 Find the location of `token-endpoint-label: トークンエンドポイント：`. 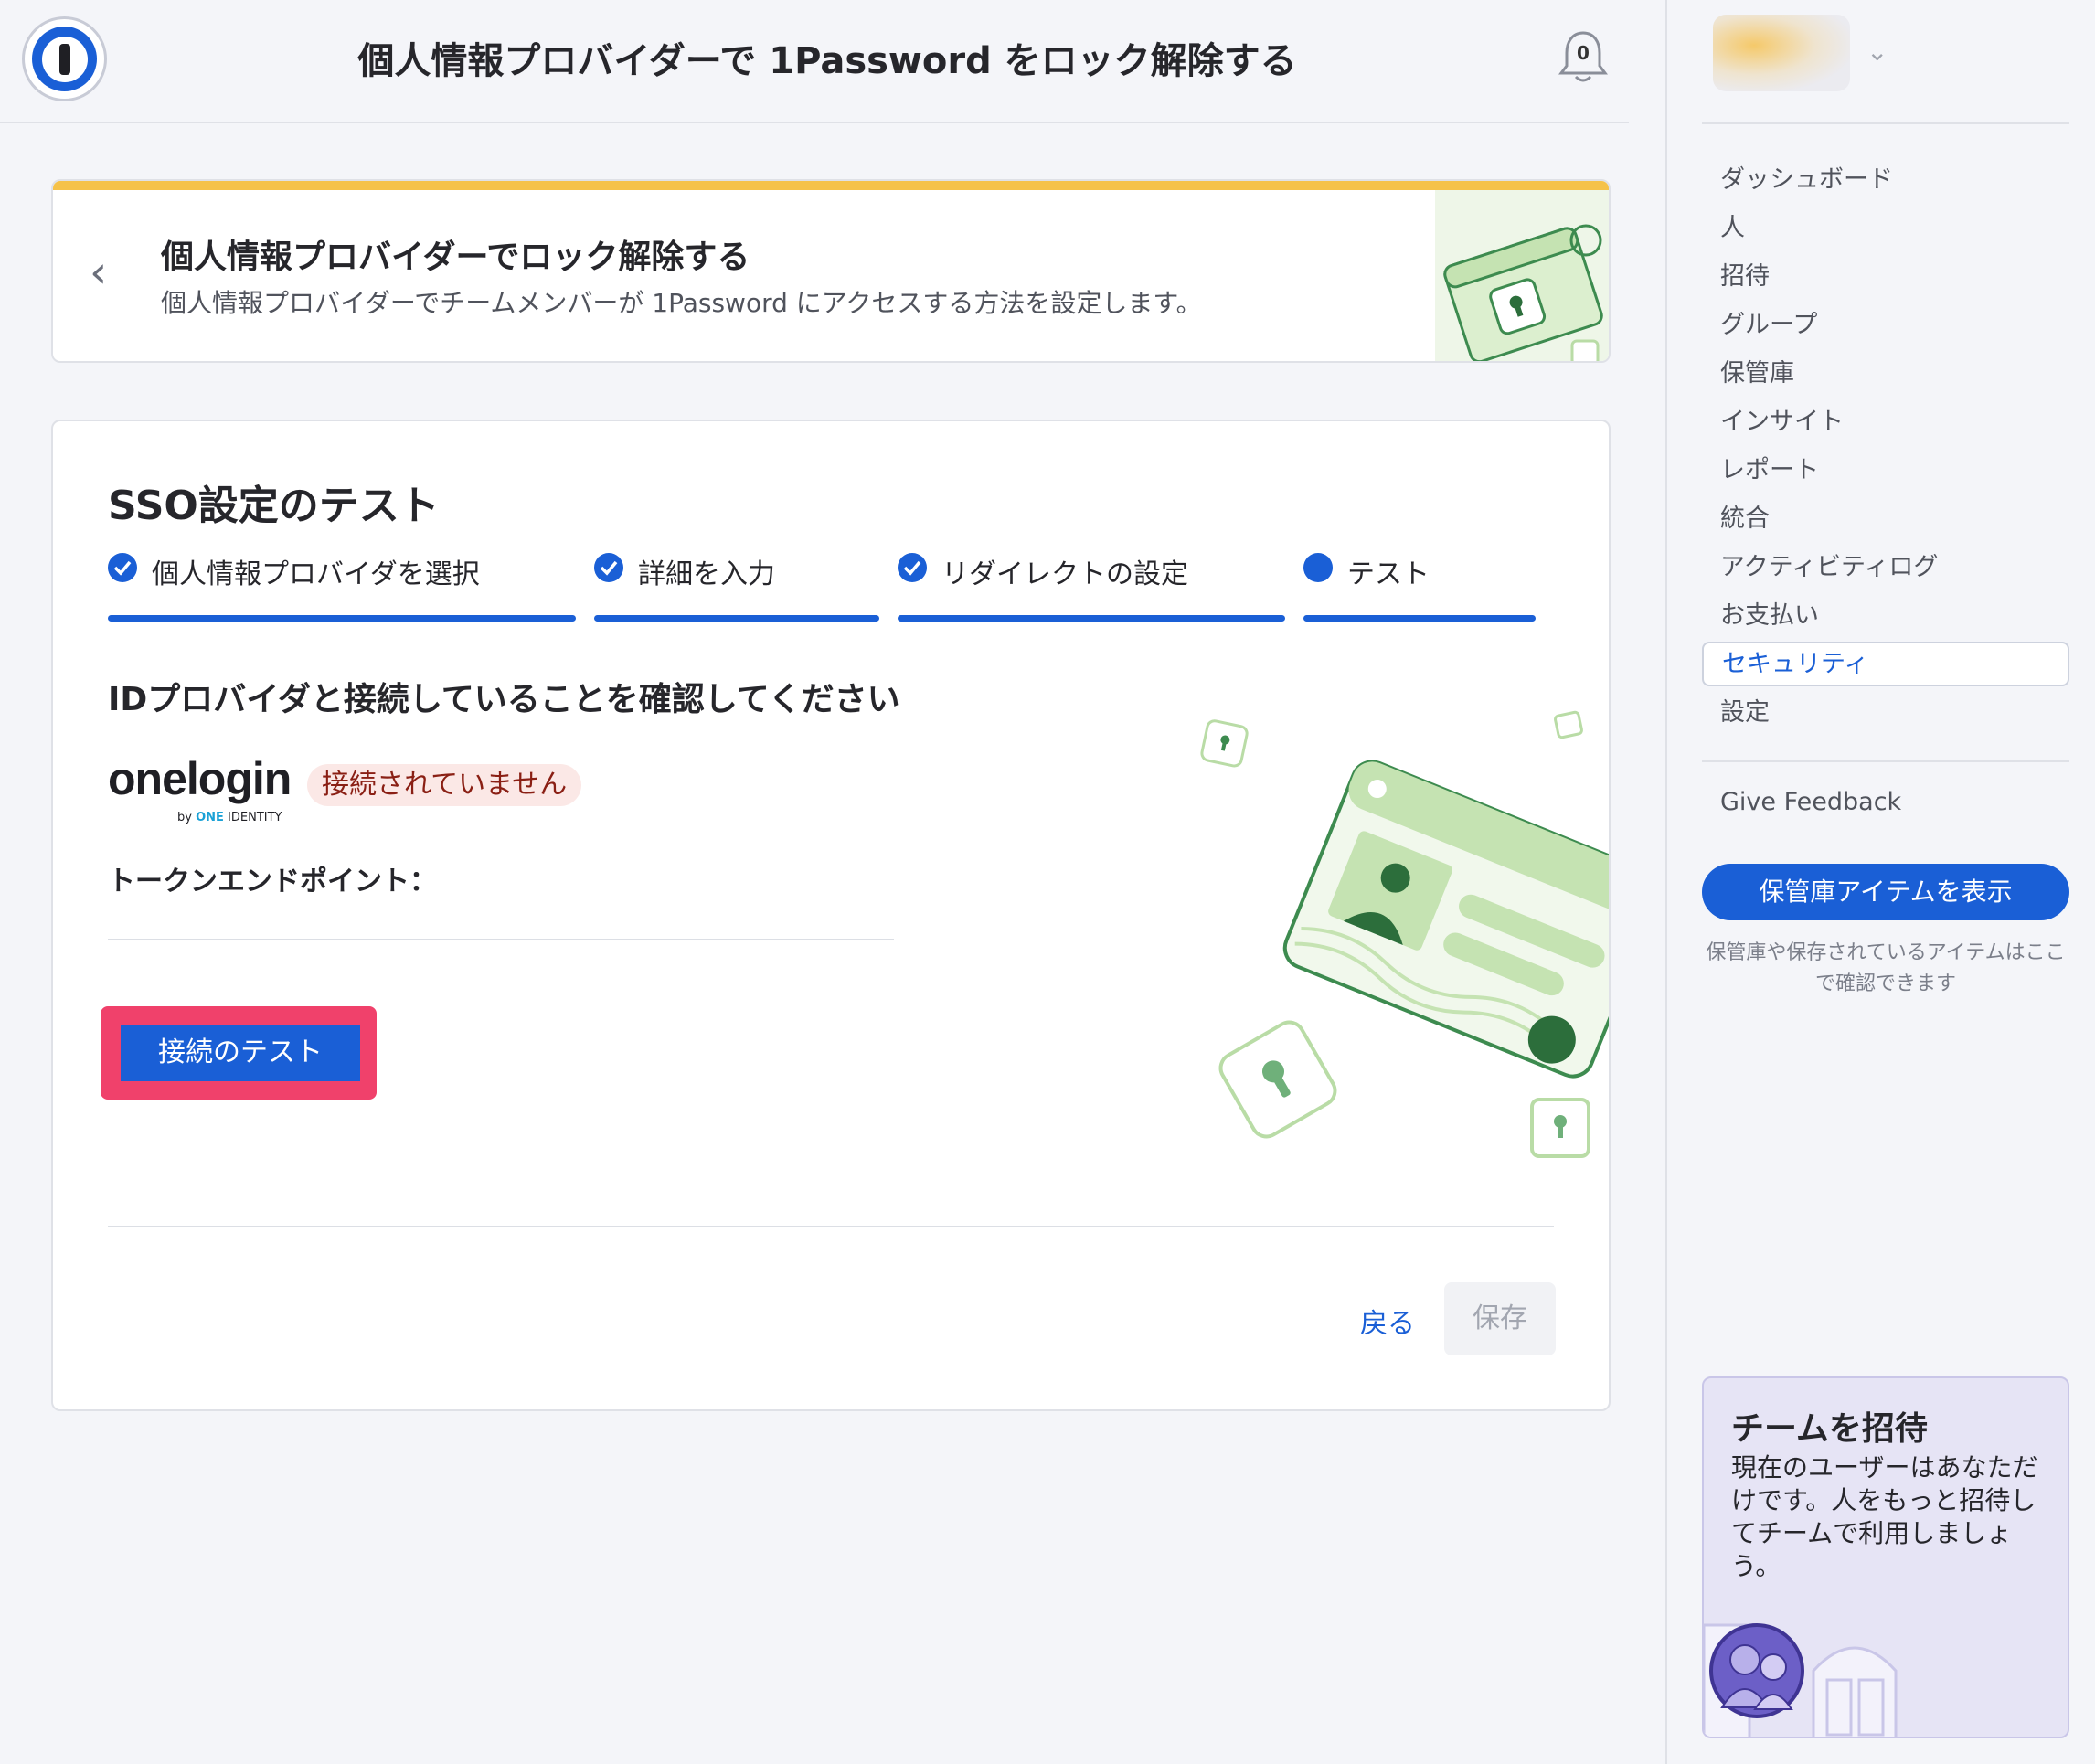

token-endpoint-label: トークンエンドポイント： is located at coordinates (272, 882).